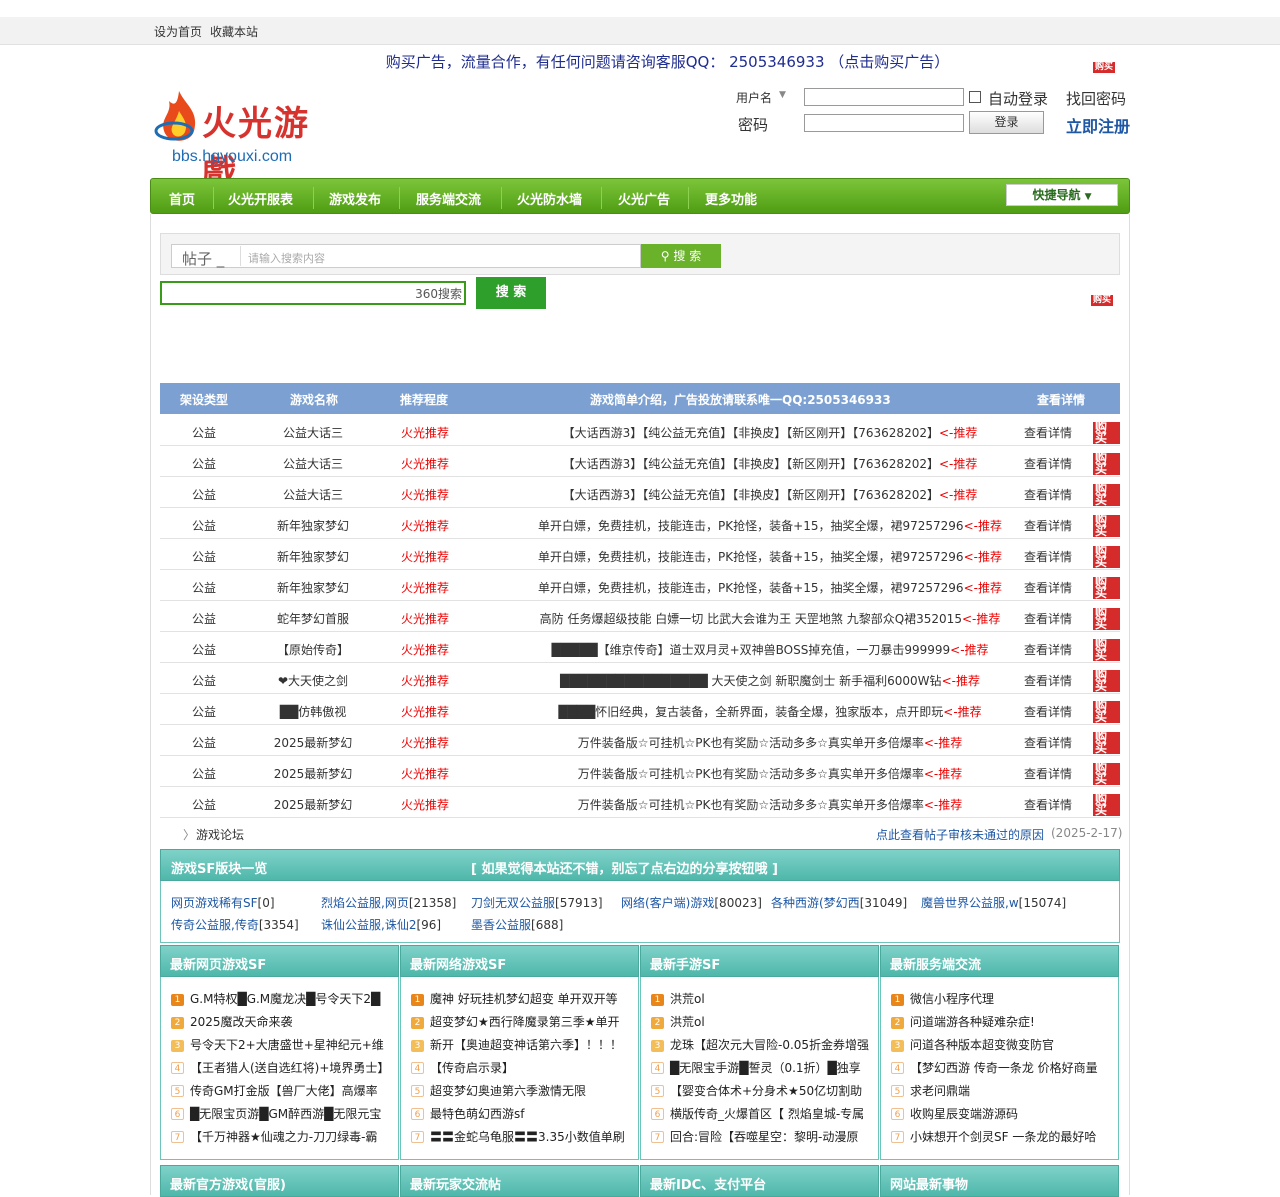  I want to click on list-item: 4 █无限宝手游█誓灵（0.1折）█独享, so click(761, 1067).